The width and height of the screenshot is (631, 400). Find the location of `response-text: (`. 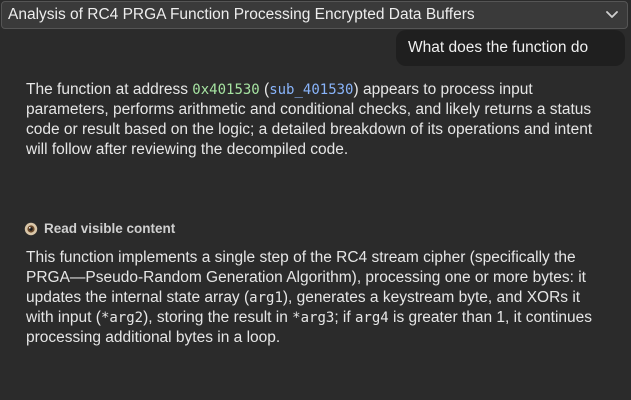

response-text: ( is located at coordinates (264, 89).